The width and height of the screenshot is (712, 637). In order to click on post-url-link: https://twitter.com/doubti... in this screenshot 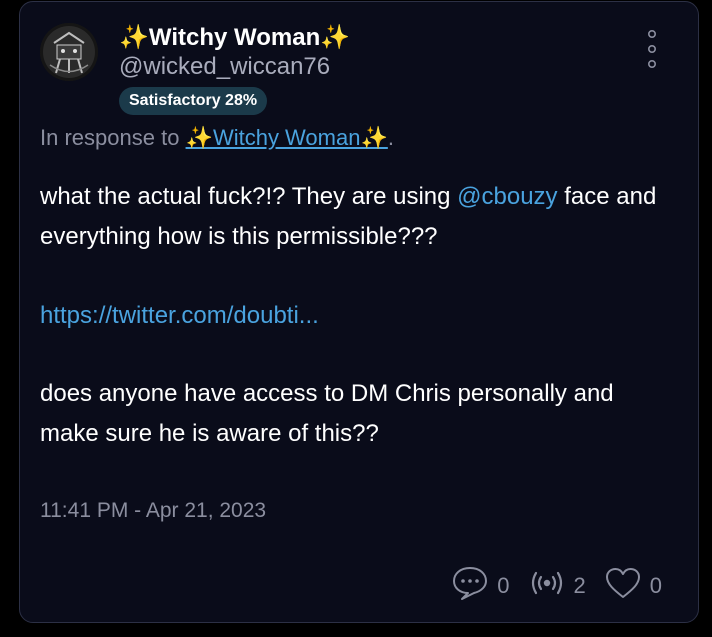, I will do `click(179, 315)`.